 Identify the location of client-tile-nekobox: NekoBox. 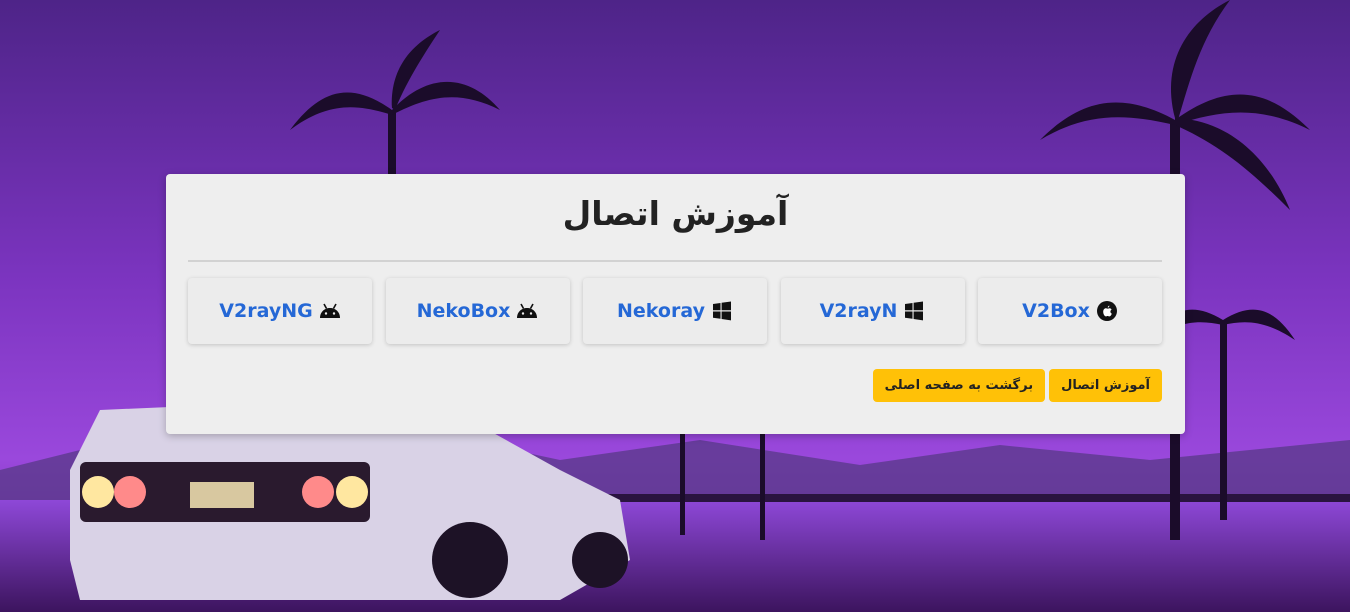
(477, 311).